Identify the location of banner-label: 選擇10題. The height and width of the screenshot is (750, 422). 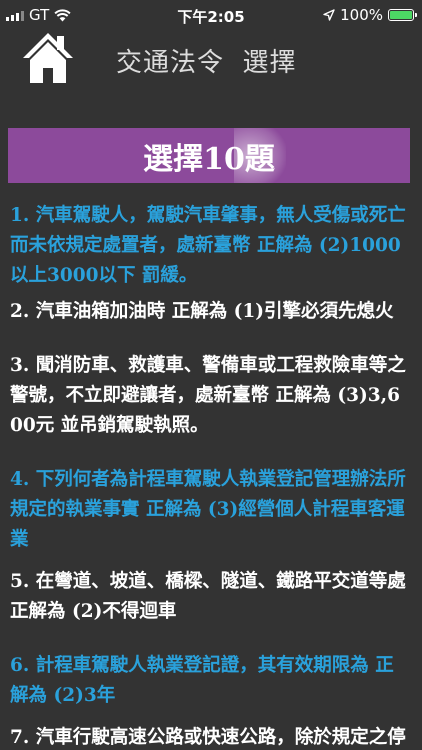
(209, 159).